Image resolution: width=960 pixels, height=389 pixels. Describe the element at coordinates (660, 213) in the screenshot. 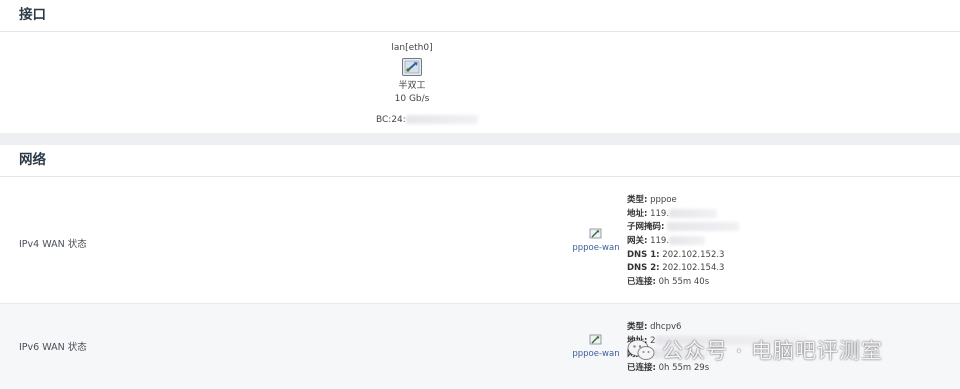

I see `ipv4-address-value: 119.` at that location.